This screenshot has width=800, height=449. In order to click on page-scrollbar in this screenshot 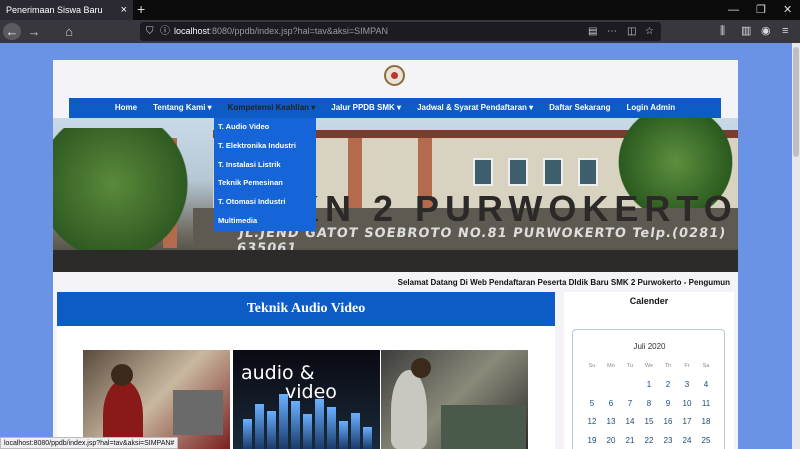, I will do `click(796, 246)`.